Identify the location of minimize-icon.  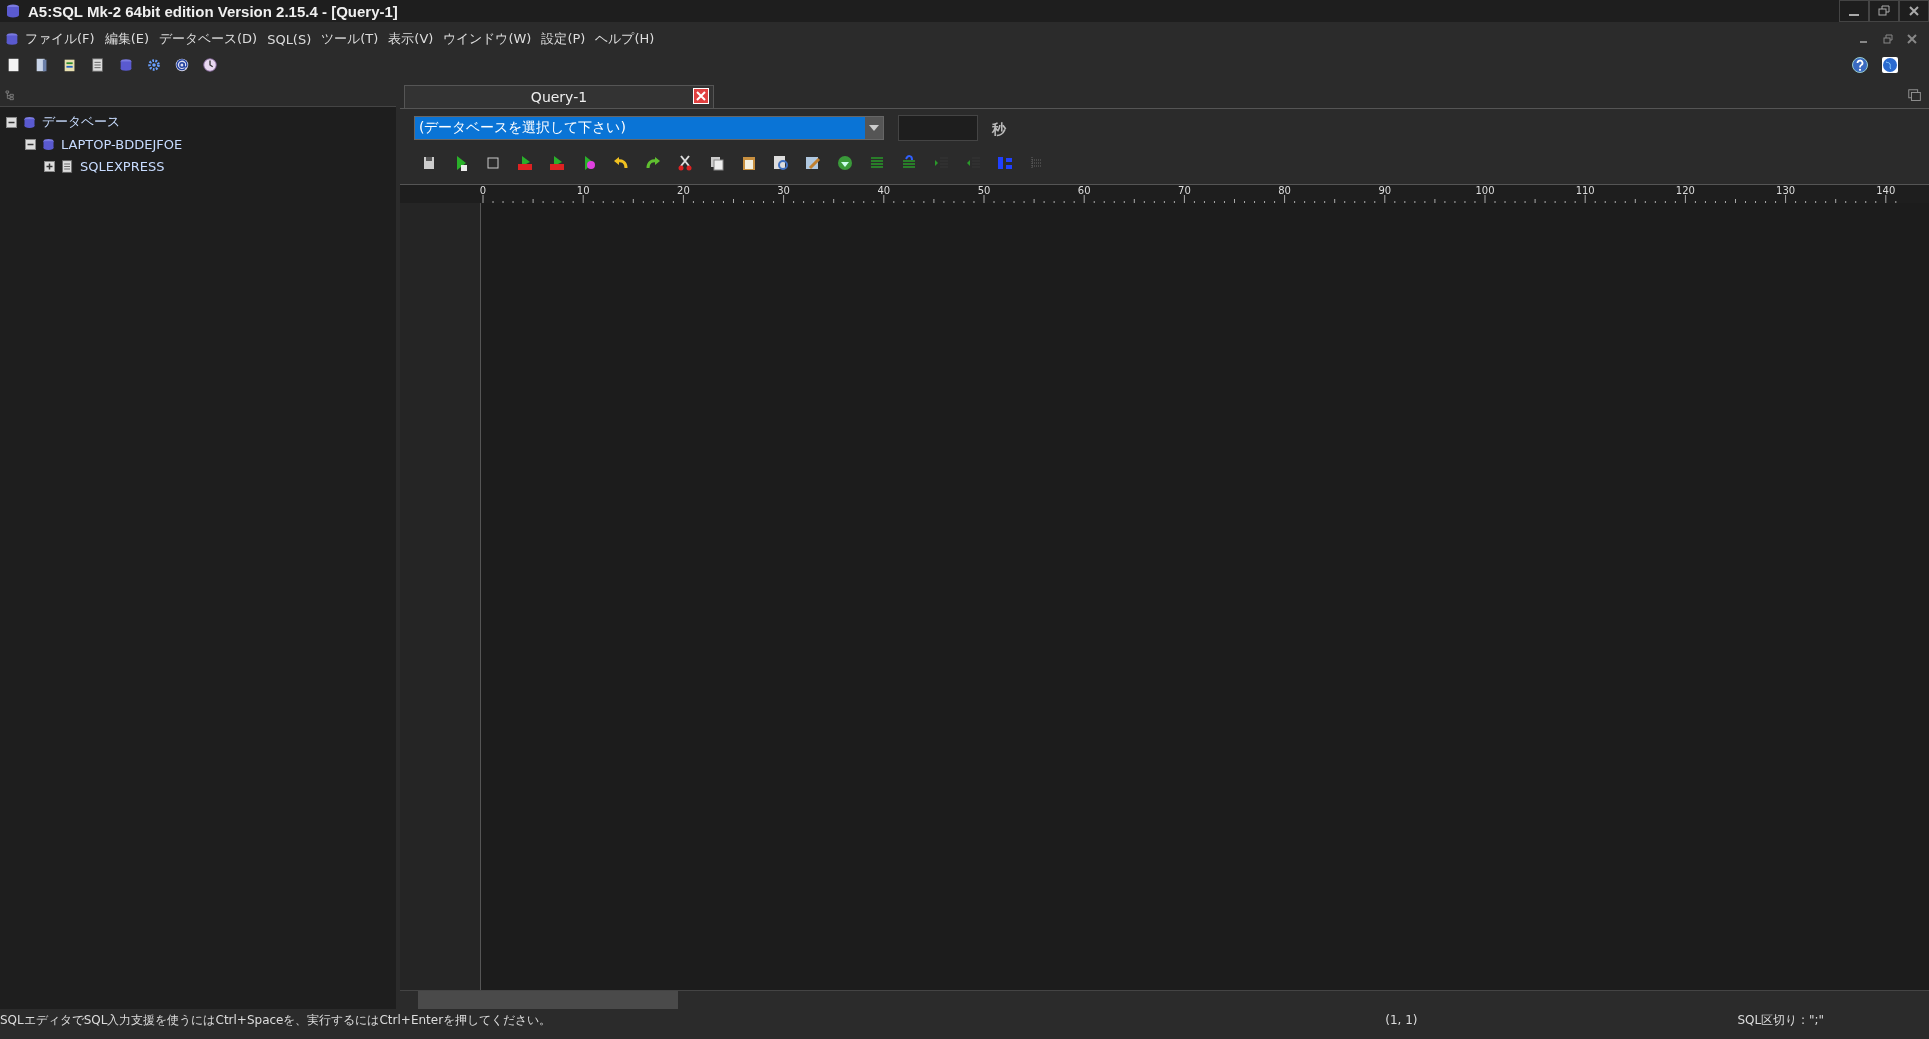
(1854, 15).